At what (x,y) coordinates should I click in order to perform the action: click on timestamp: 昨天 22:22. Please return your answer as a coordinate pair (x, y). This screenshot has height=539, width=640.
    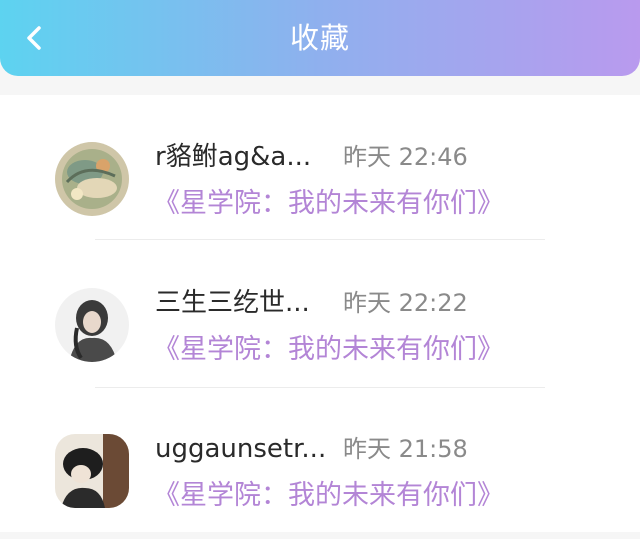
    Looking at the image, I should click on (405, 303).